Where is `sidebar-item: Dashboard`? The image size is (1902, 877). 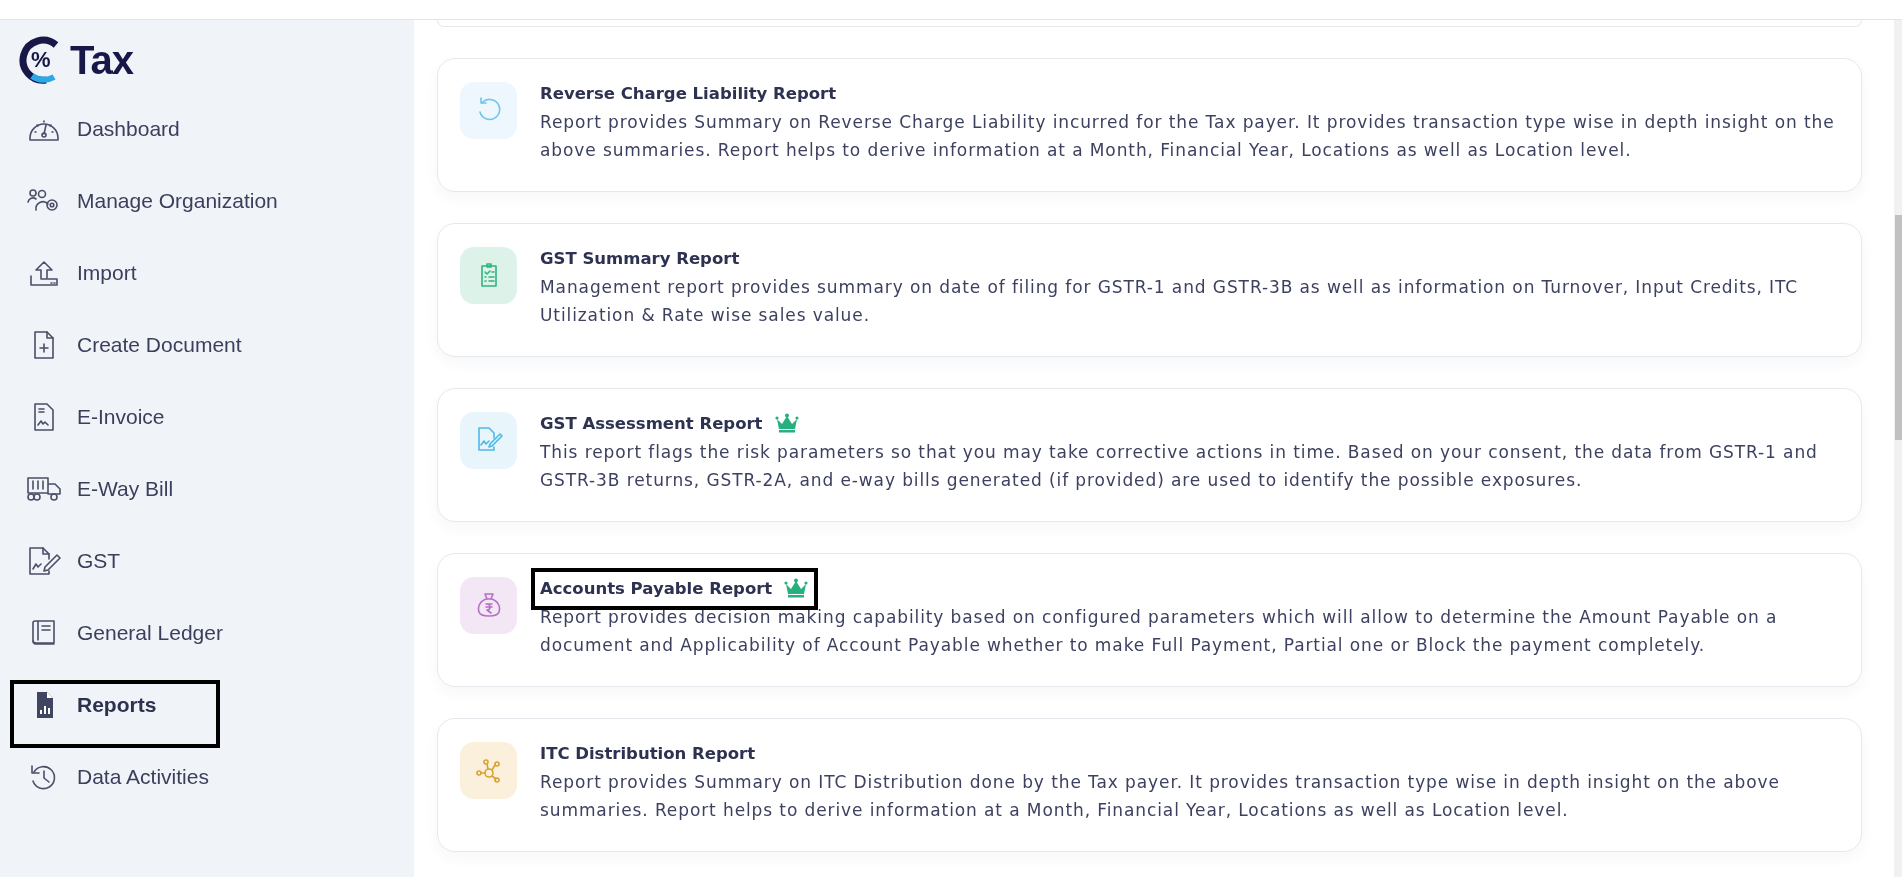
sidebar-item: Dashboard is located at coordinates (190, 129).